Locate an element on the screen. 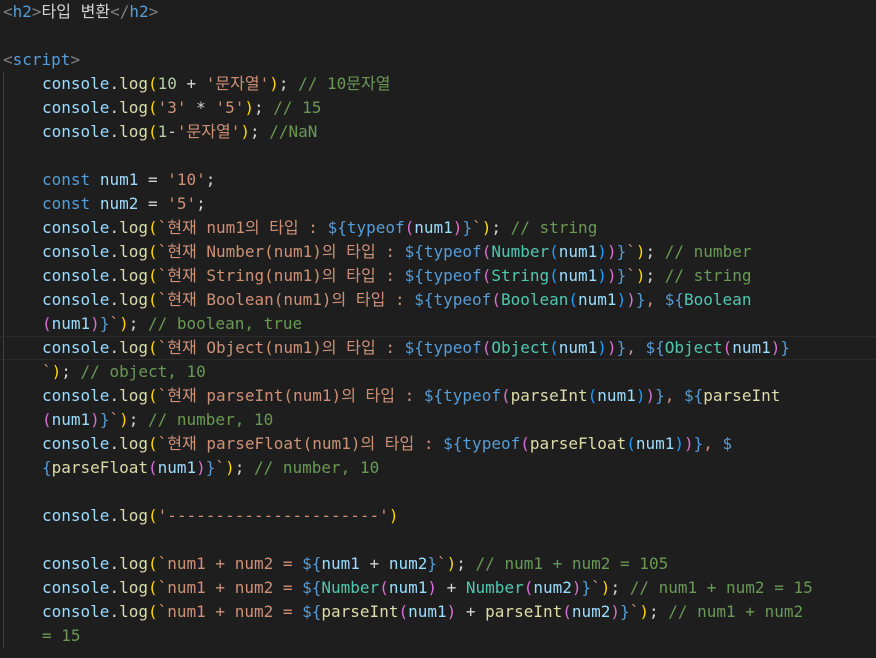 The width and height of the screenshot is (876, 658). code-token: < is located at coordinates (8, 11).